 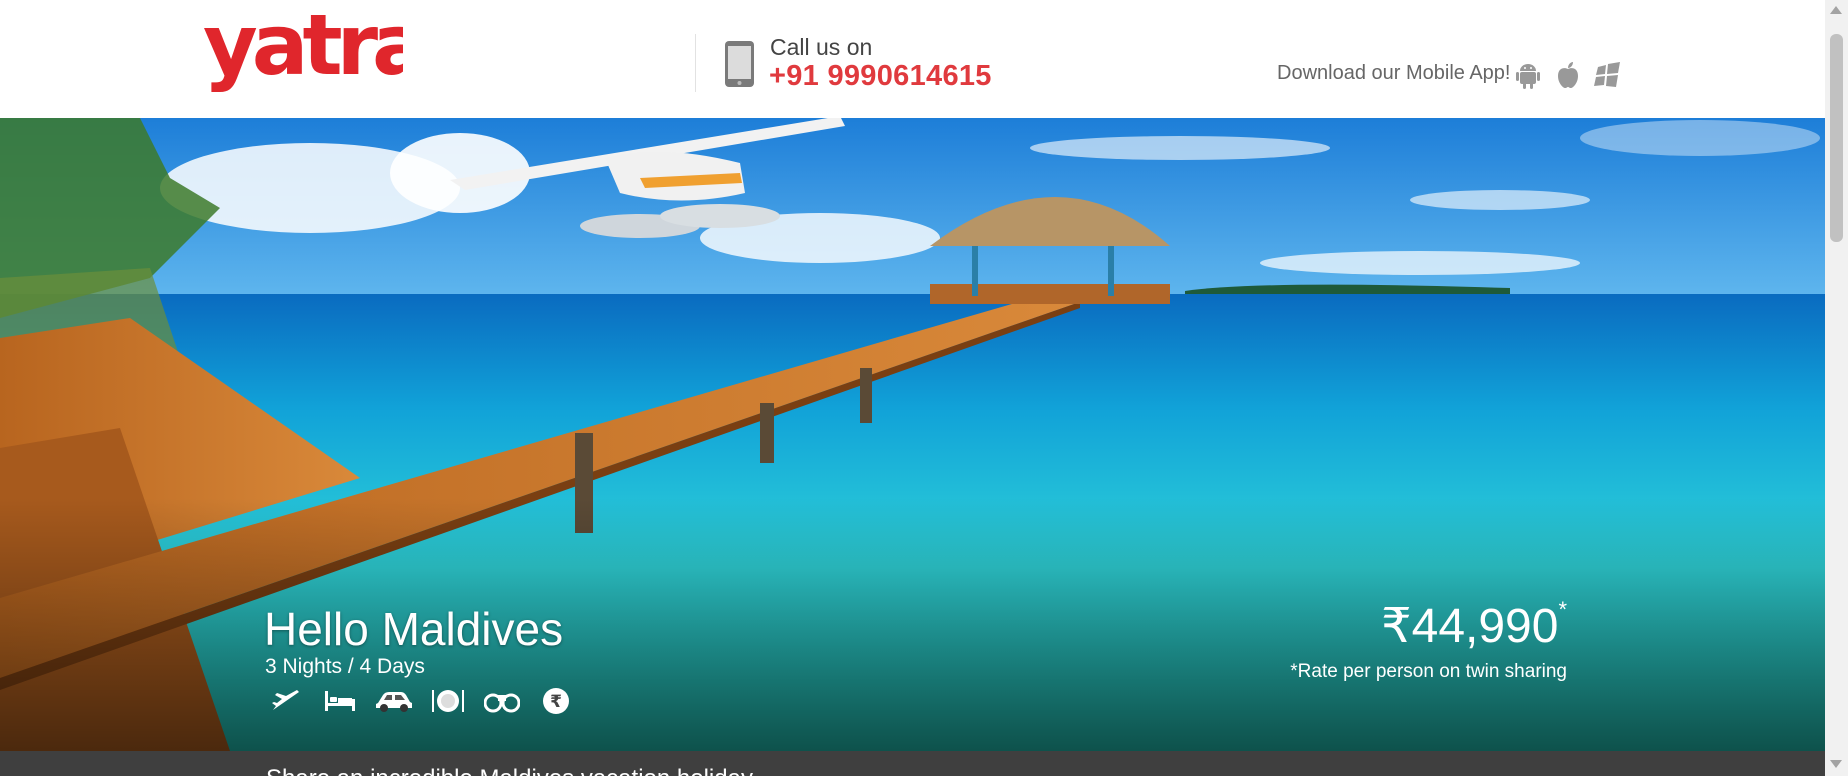 What do you see at coordinates (413, 629) in the screenshot?
I see `package-title: Hello Maldives` at bounding box center [413, 629].